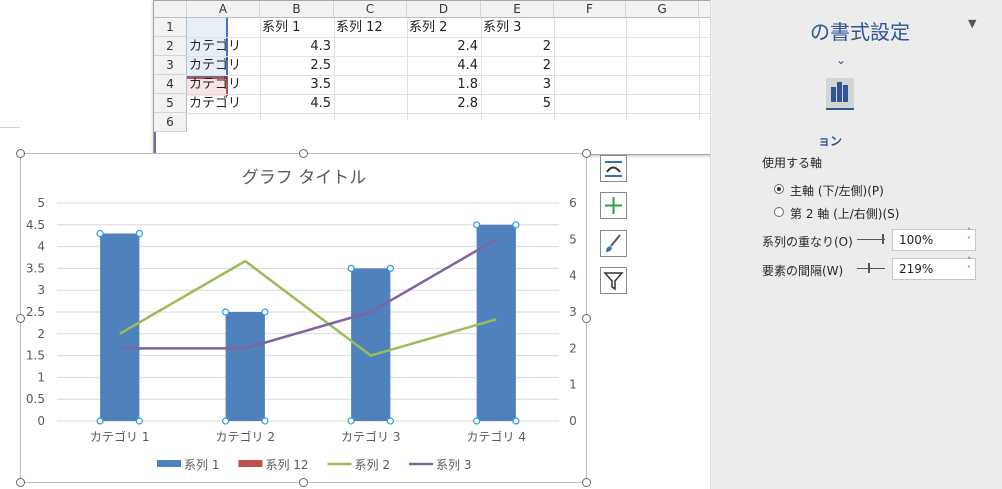 This screenshot has width=1002, height=489. I want to click on cell-header: 系列 2, so click(444, 27).